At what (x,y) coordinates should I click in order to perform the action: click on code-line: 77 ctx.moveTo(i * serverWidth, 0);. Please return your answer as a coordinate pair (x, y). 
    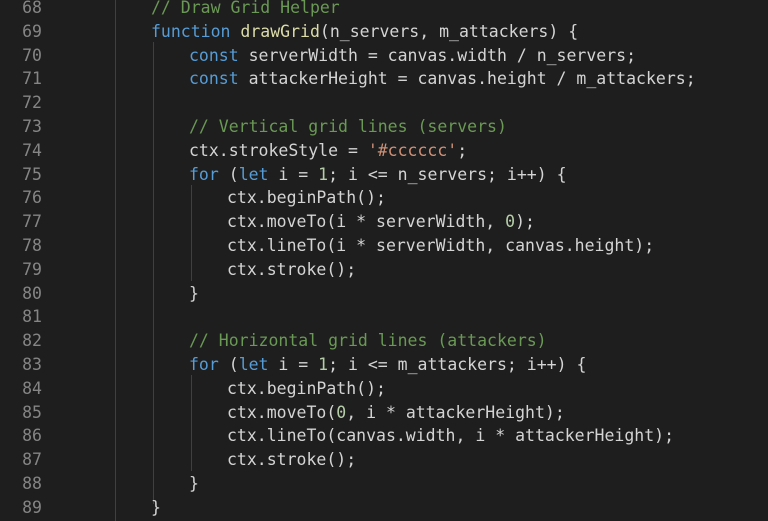
    Looking at the image, I should click on (384, 222).